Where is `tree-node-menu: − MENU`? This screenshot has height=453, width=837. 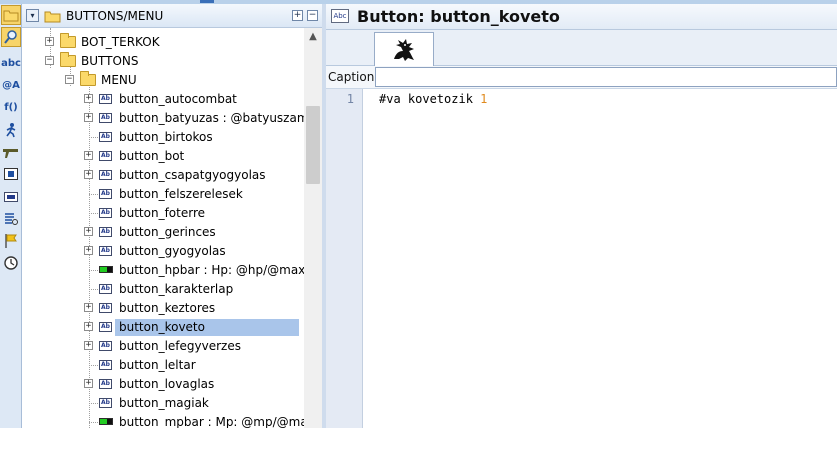
tree-node-menu: − MENU is located at coordinates (163, 80).